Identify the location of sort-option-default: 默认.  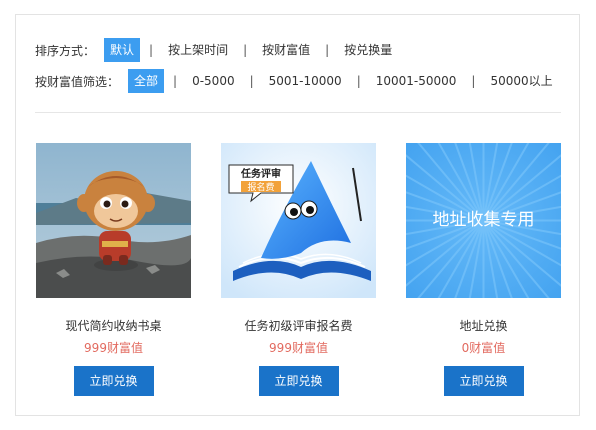
(122, 50).